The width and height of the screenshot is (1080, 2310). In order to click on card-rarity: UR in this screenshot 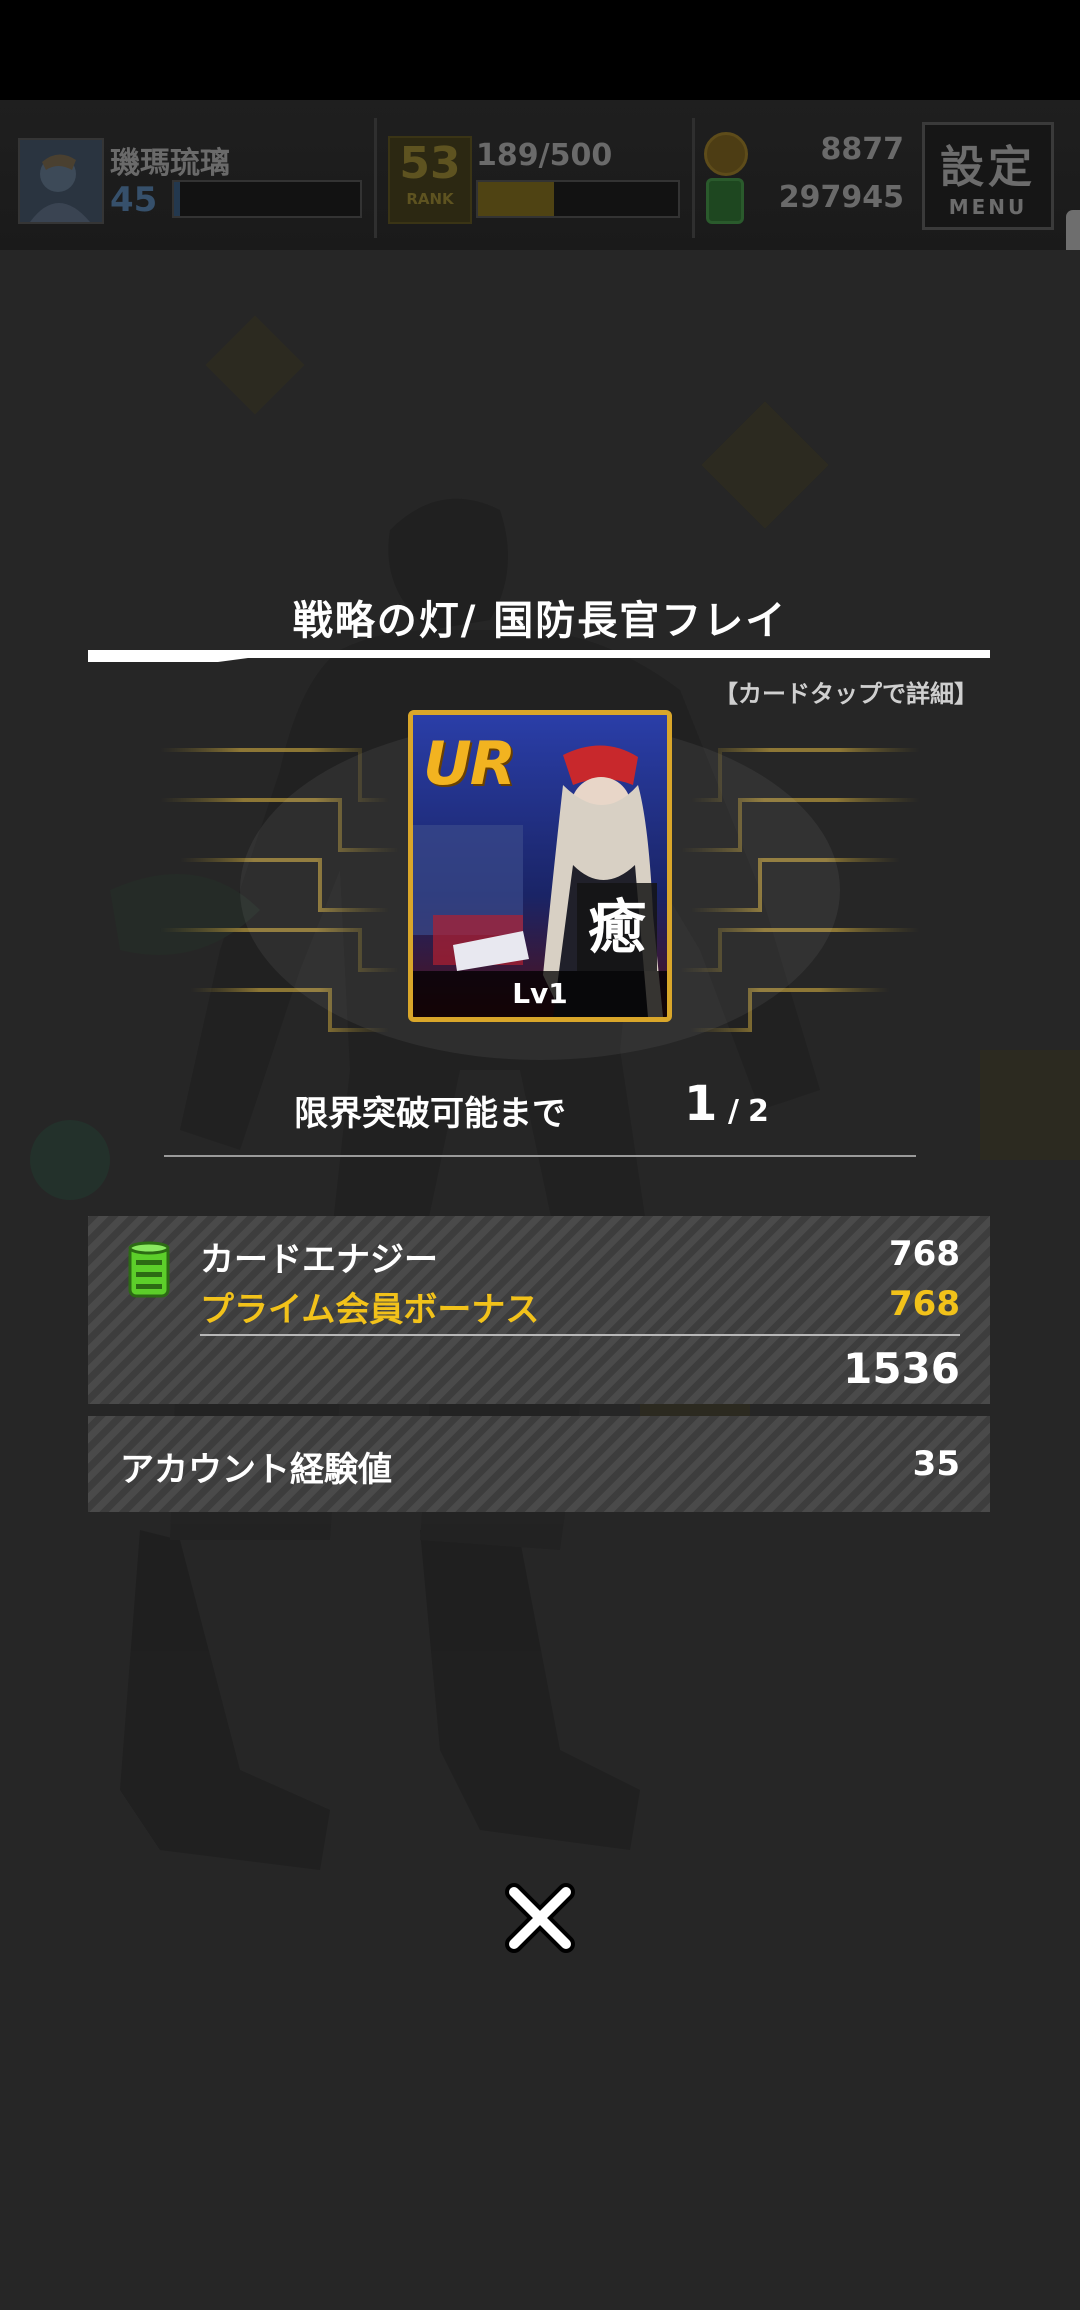, I will do `click(469, 764)`.